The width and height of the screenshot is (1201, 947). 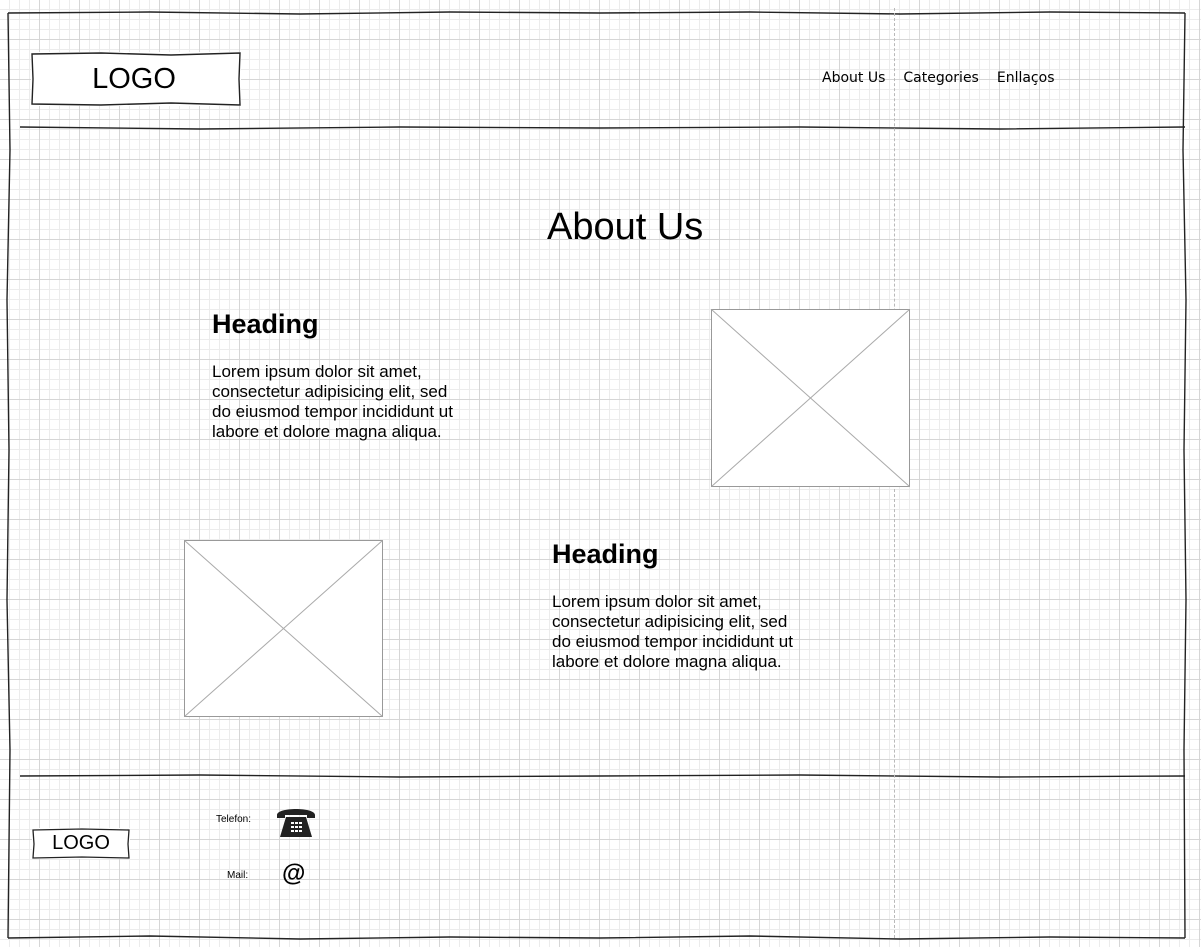 I want to click on frame-top-edge, so click(x=596, y=13).